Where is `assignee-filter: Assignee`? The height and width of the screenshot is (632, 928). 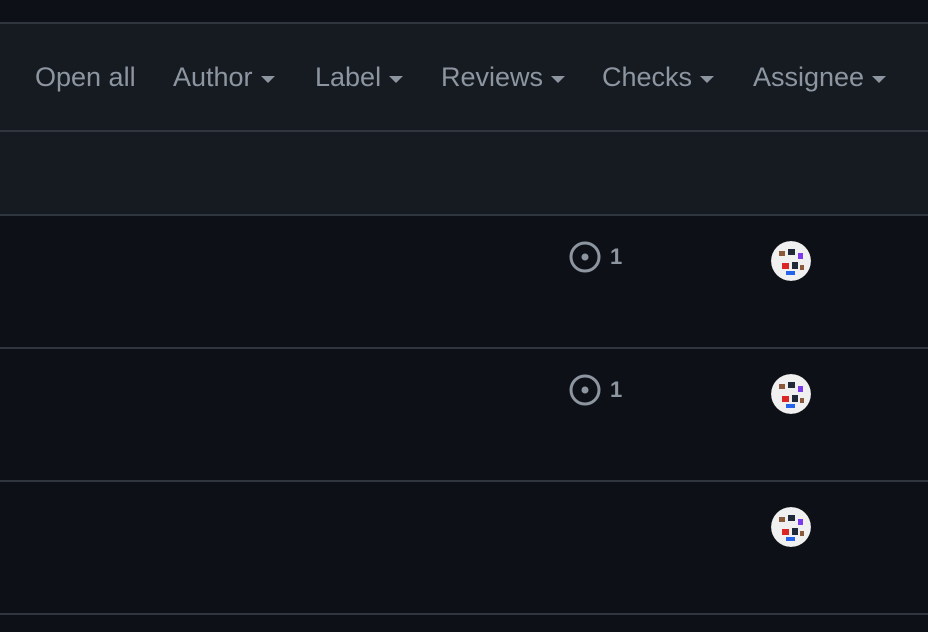 assignee-filter: Assignee is located at coordinates (820, 77).